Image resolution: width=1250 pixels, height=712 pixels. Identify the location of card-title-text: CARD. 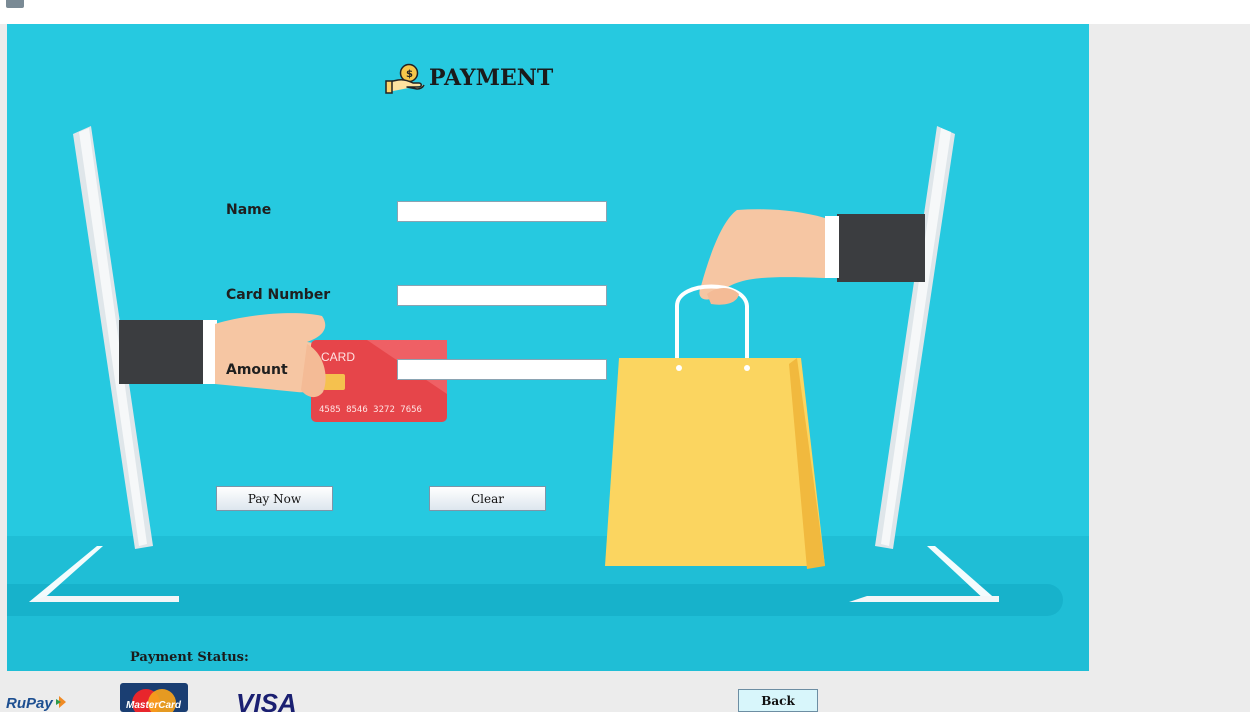
(338, 357).